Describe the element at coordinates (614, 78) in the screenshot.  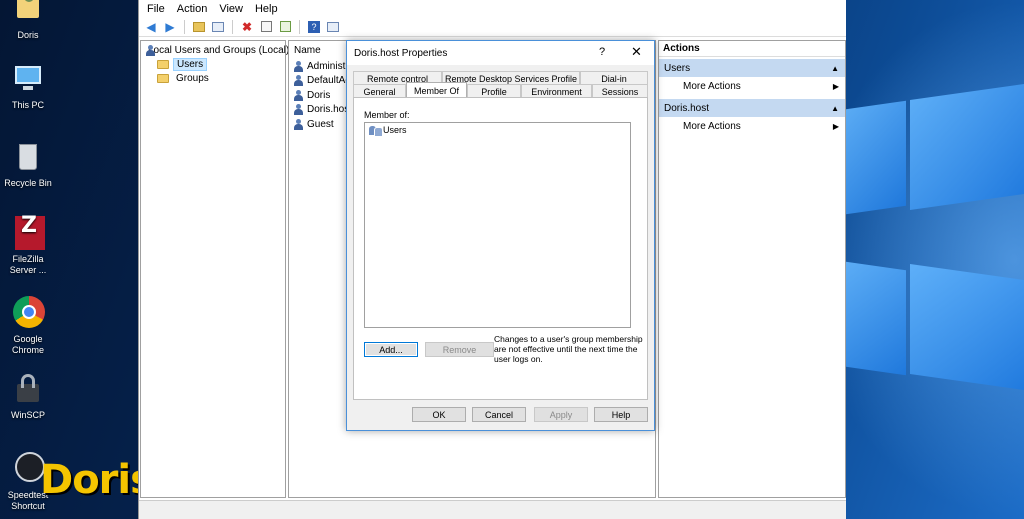
I see `tab-dial-in: Dial-in` at that location.